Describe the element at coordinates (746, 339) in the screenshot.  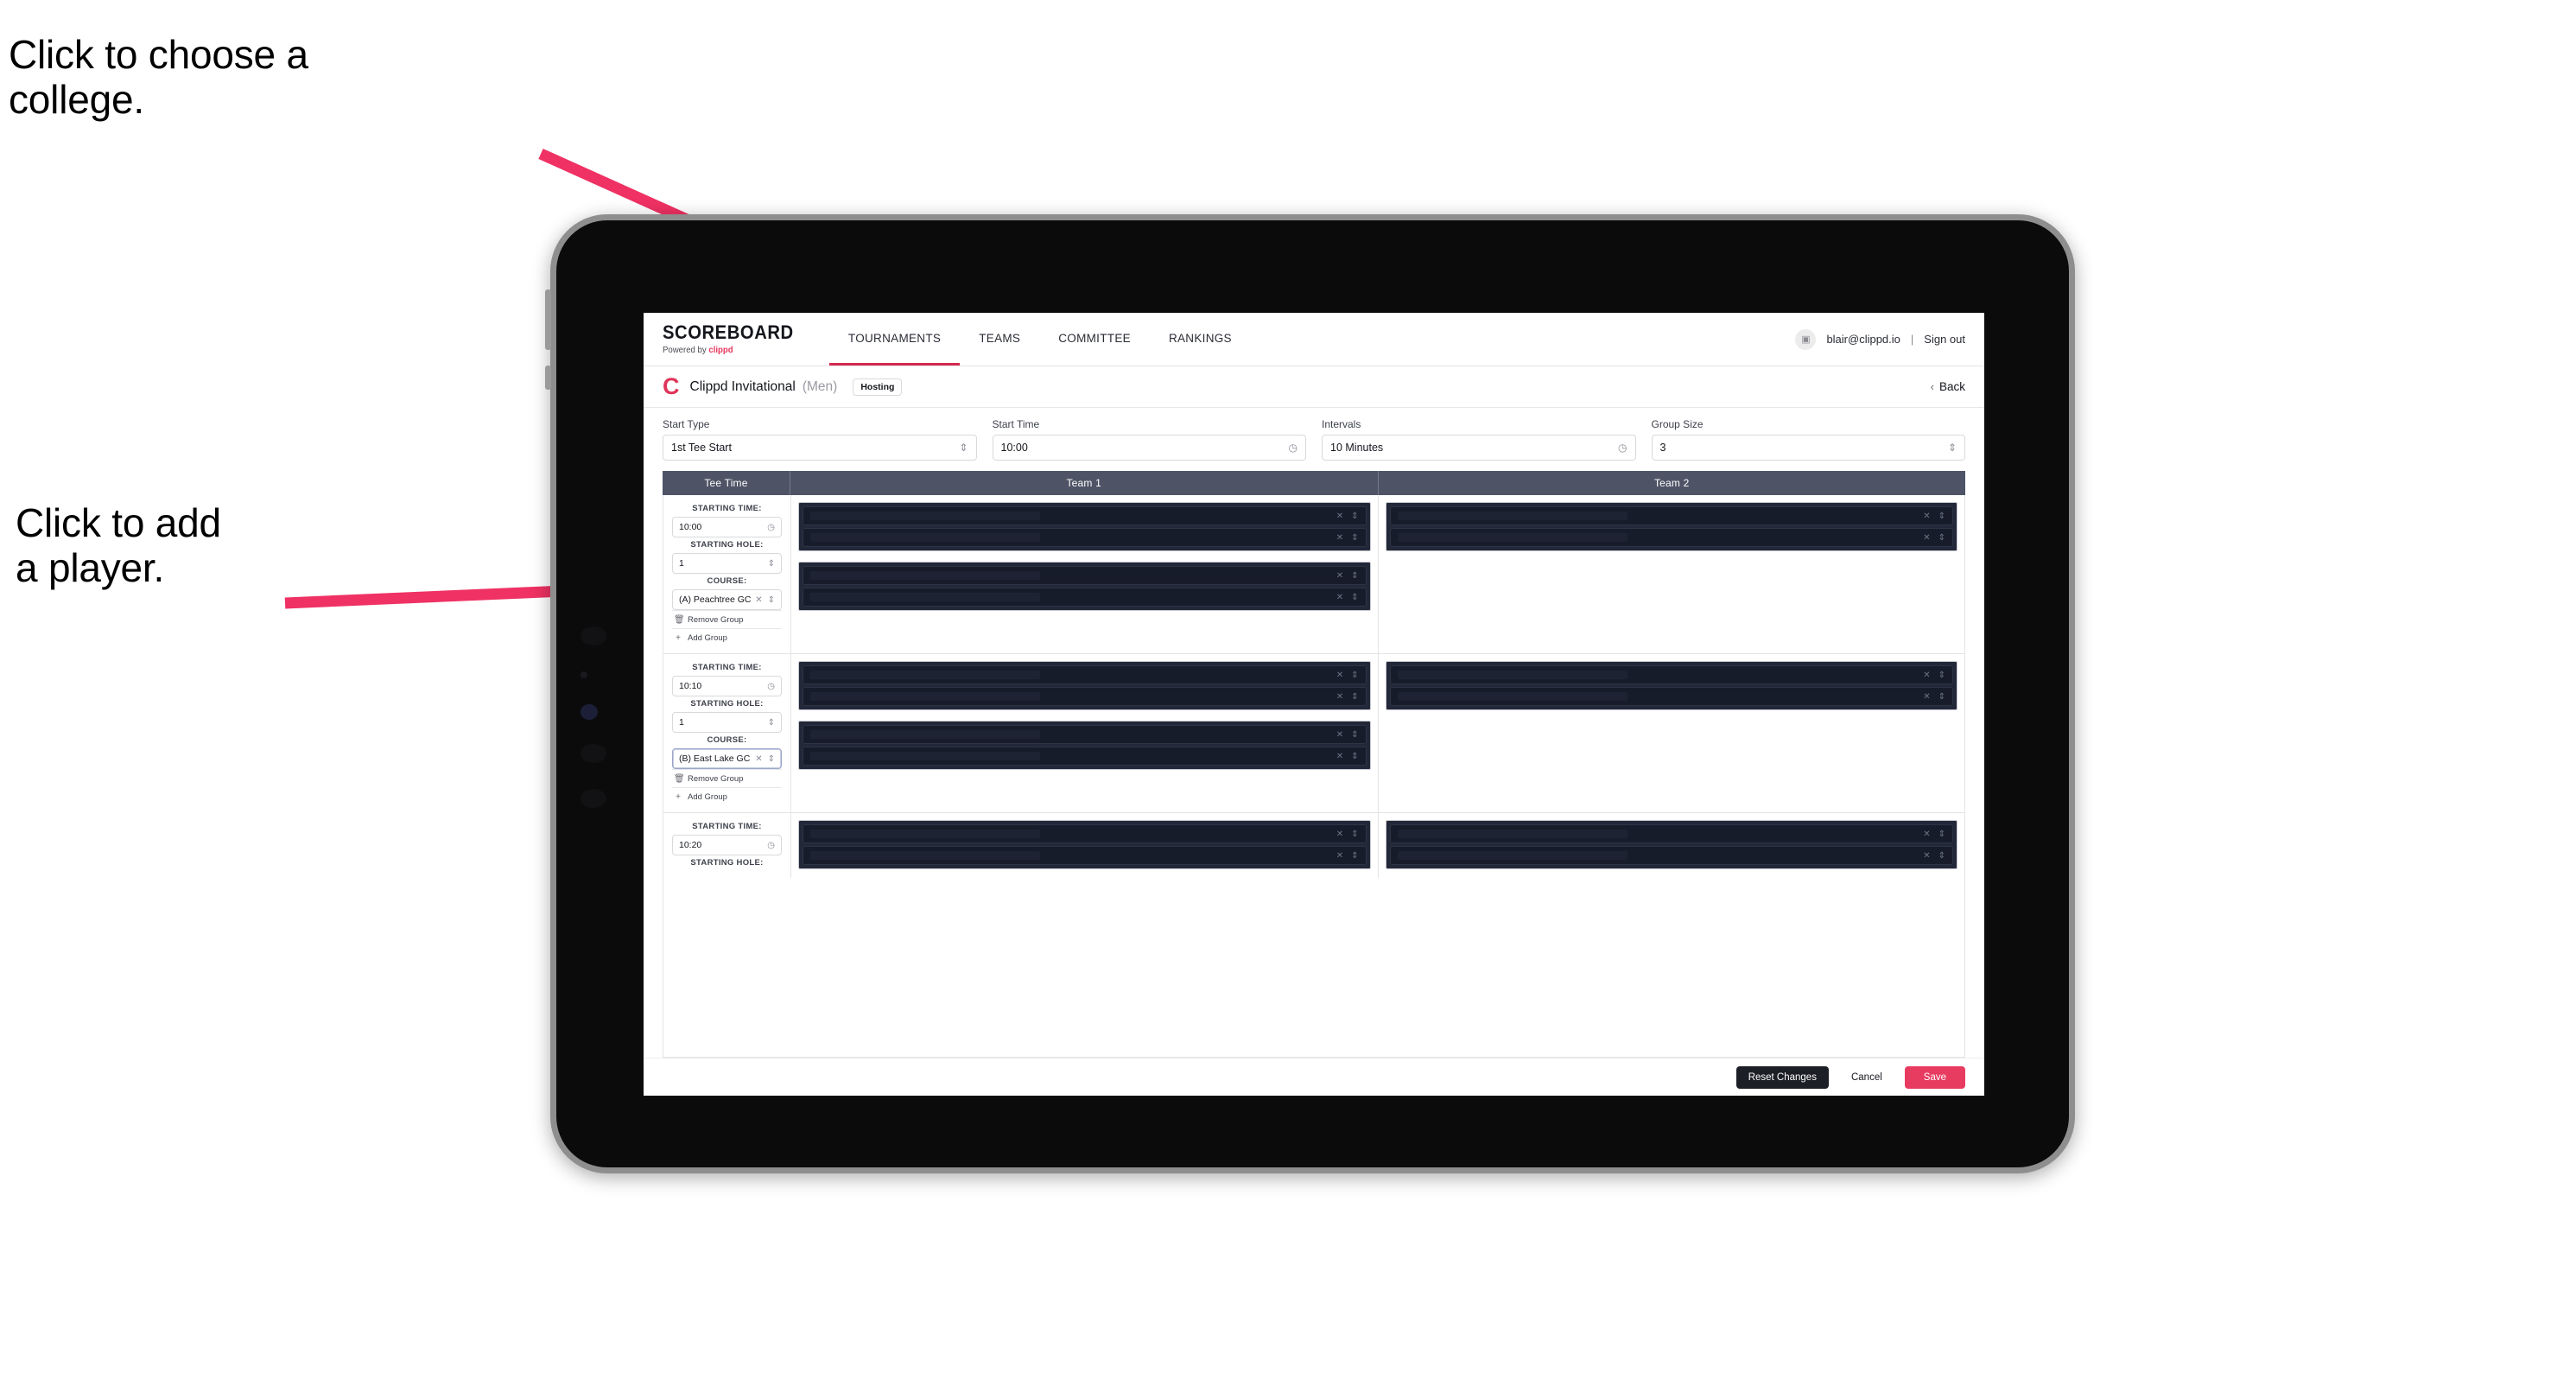
I see `brand-logo: SCOREBOARD Powered by clippd` at that location.